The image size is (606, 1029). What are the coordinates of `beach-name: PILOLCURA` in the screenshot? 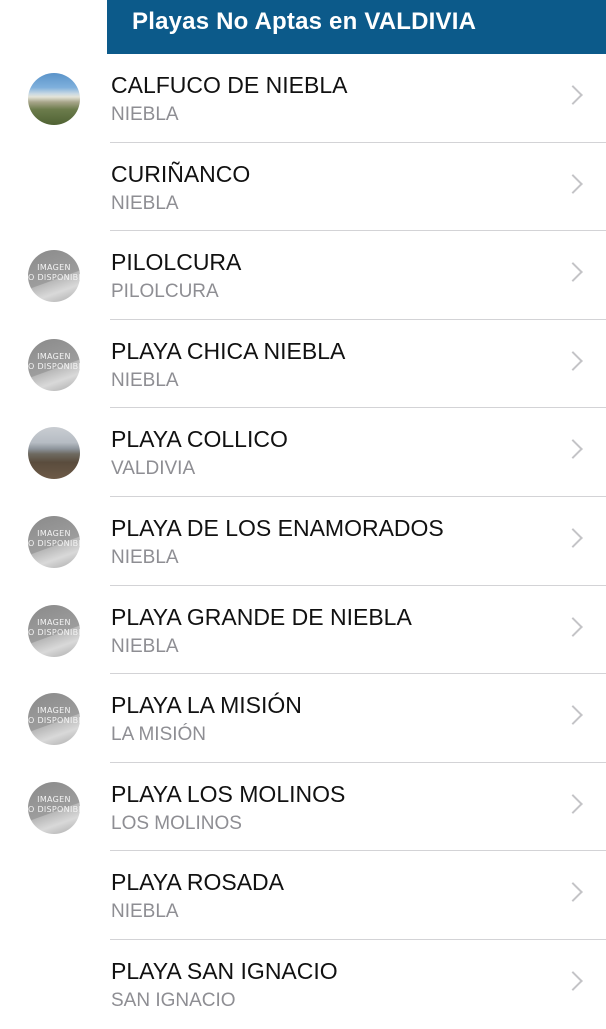 It's located at (176, 262).